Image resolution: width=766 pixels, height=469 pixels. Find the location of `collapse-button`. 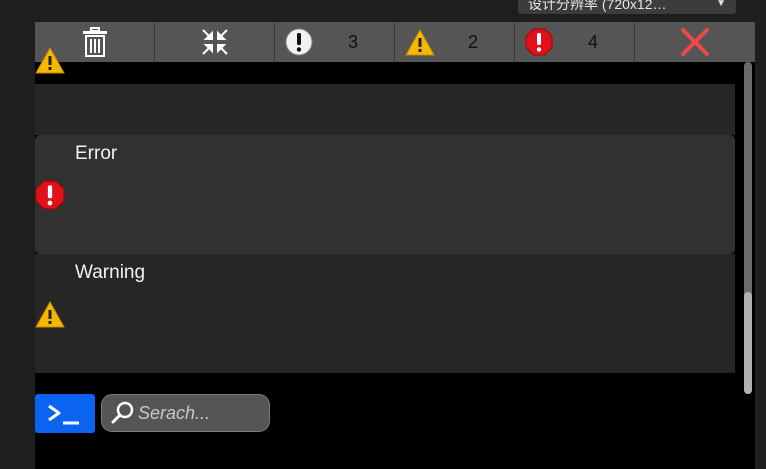

collapse-button is located at coordinates (215, 42).